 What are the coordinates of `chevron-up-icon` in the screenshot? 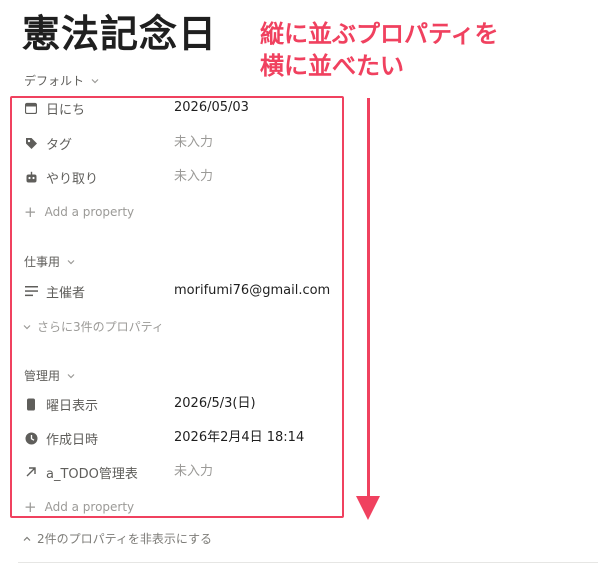 It's located at (27, 538).